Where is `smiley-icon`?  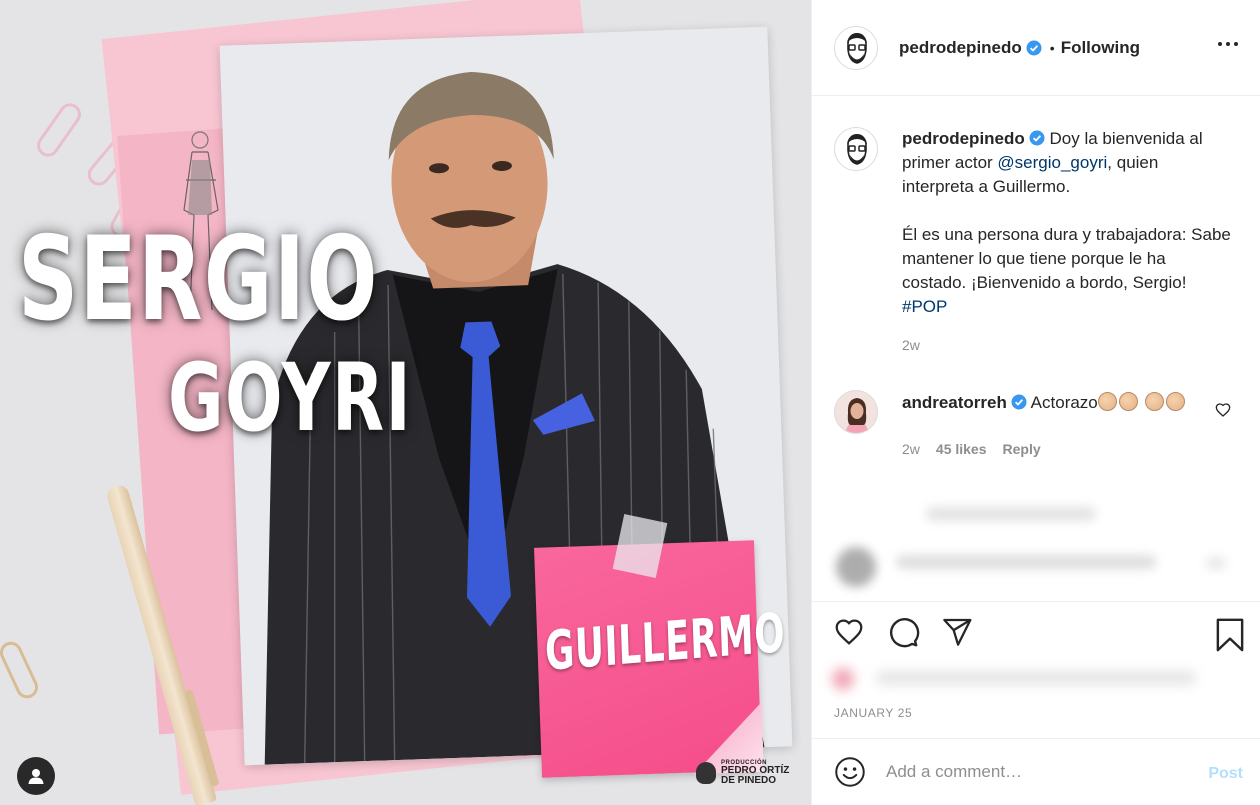
smiley-icon is located at coordinates (850, 772).